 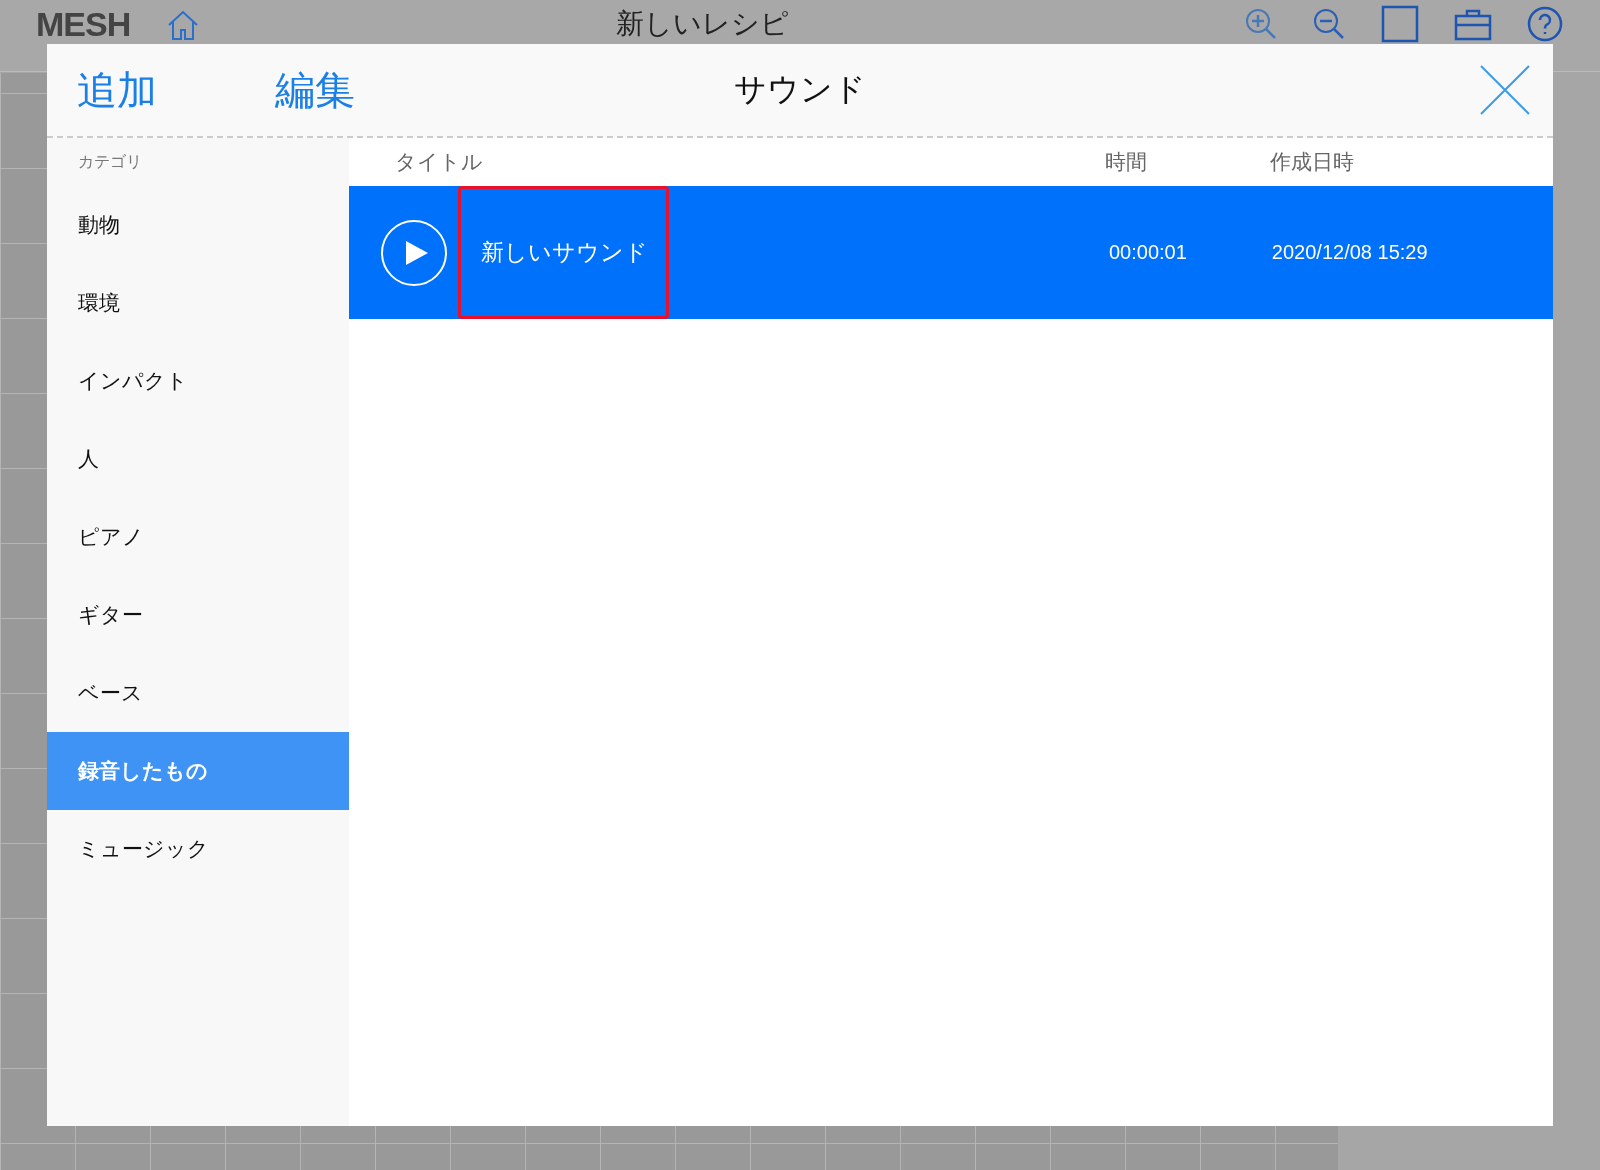 I want to click on dialog-title: サウンド, so click(x=800, y=89).